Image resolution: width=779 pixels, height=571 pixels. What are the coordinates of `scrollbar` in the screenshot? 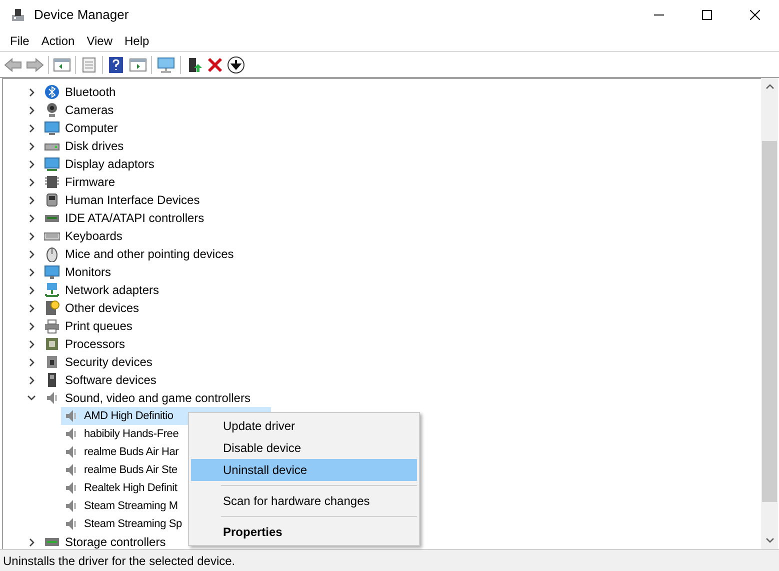 It's located at (769, 313).